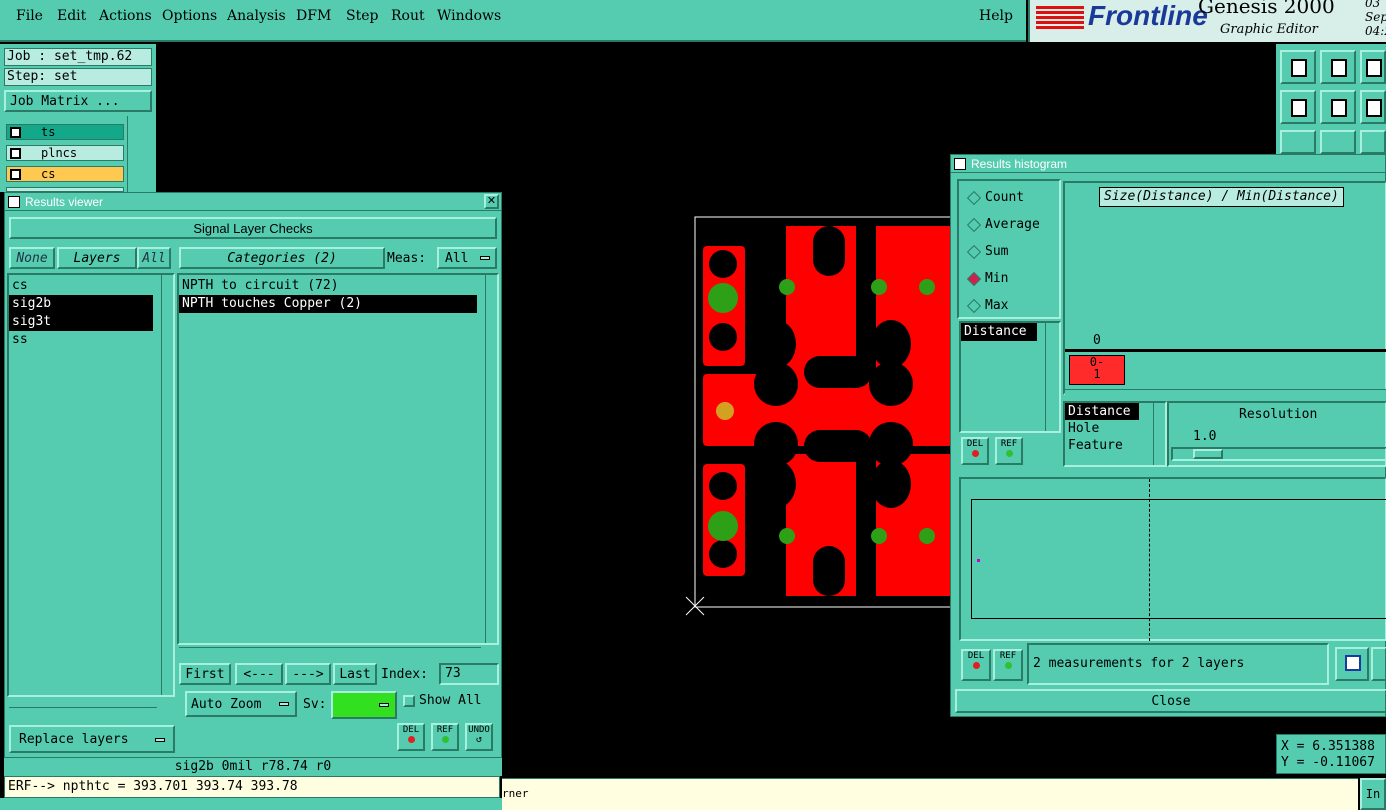 Image resolution: width=1386 pixels, height=810 pixels. I want to click on extra-button, so click(1378, 664).